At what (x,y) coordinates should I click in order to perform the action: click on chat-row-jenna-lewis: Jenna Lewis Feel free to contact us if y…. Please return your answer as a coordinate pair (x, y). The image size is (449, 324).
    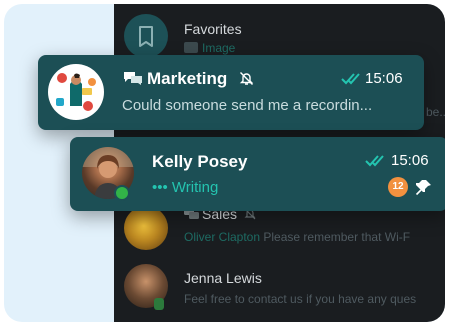
    Looking at the image, I should click on (279, 292).